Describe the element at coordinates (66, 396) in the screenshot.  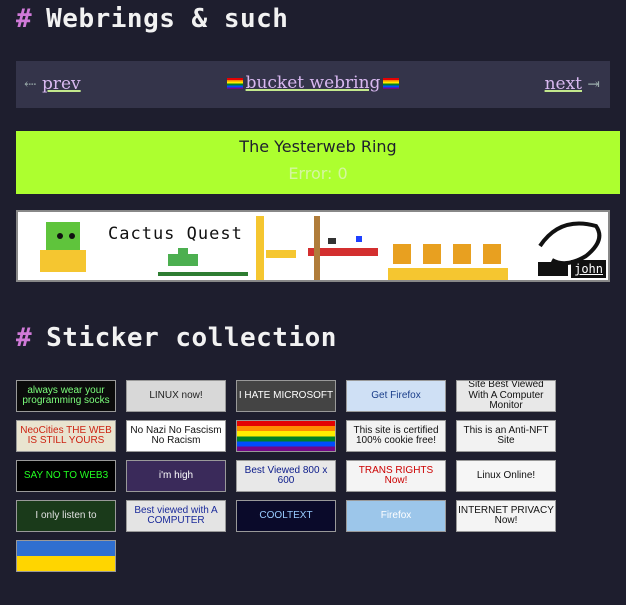
I see `sticker-button: always wear your programming socks` at that location.